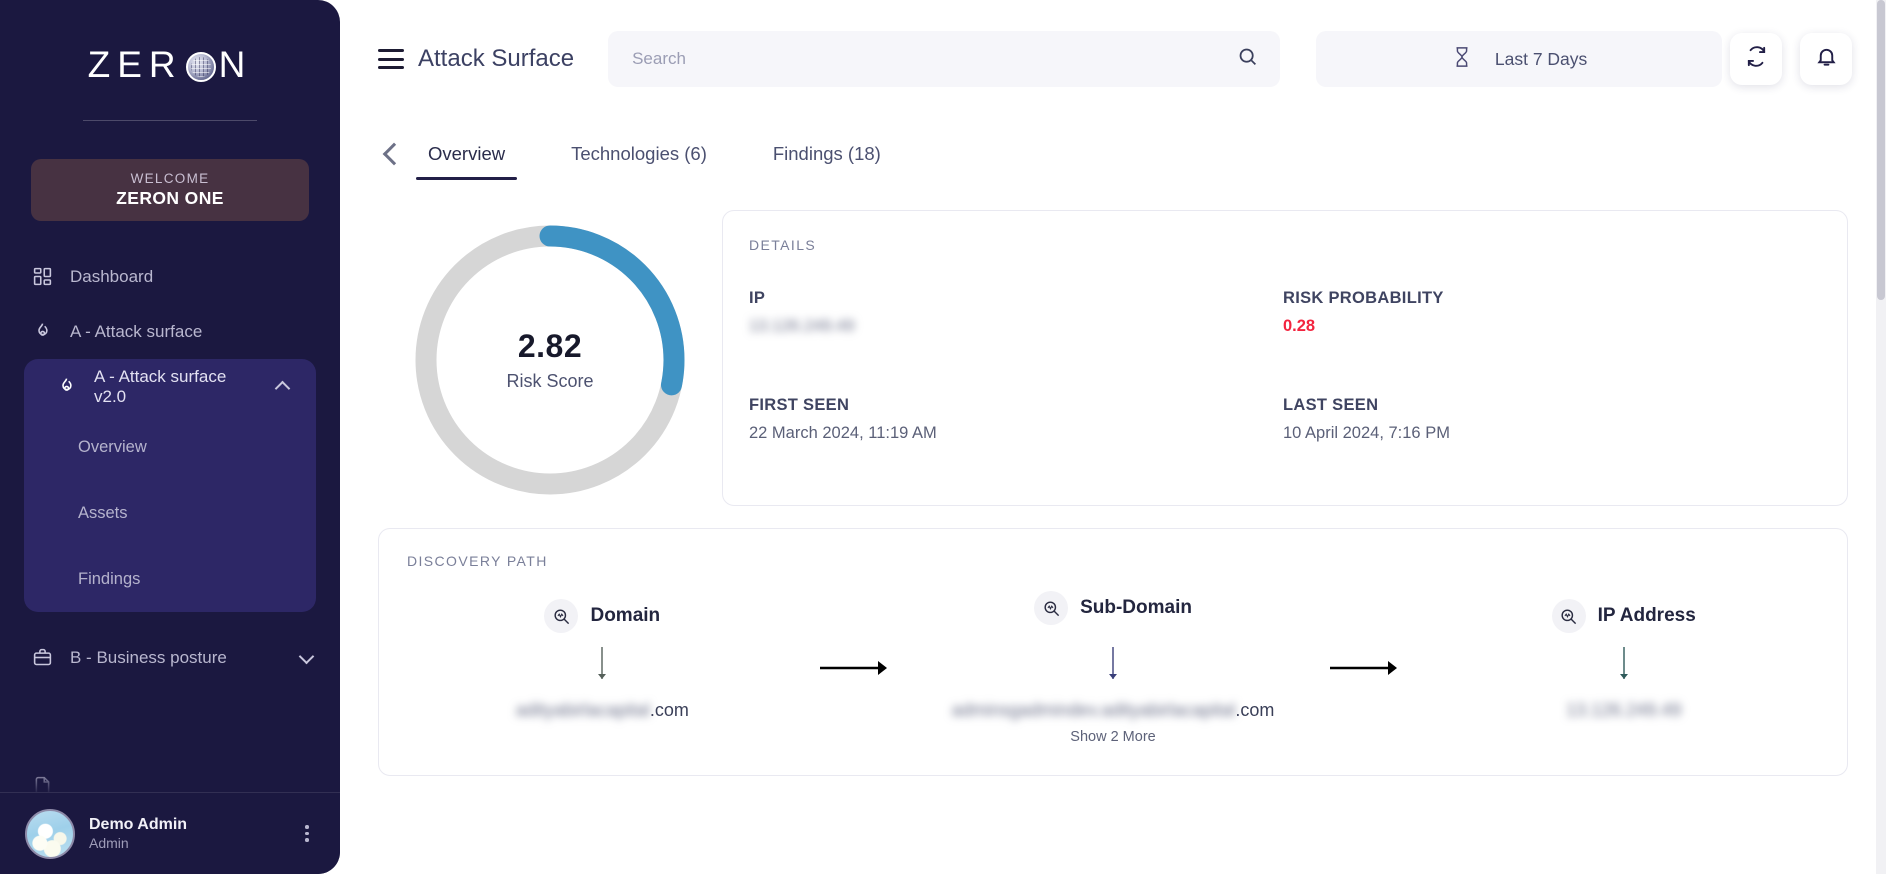  Describe the element at coordinates (148, 657) in the screenshot. I see `sidebar-item-label: B - Business posture` at that location.